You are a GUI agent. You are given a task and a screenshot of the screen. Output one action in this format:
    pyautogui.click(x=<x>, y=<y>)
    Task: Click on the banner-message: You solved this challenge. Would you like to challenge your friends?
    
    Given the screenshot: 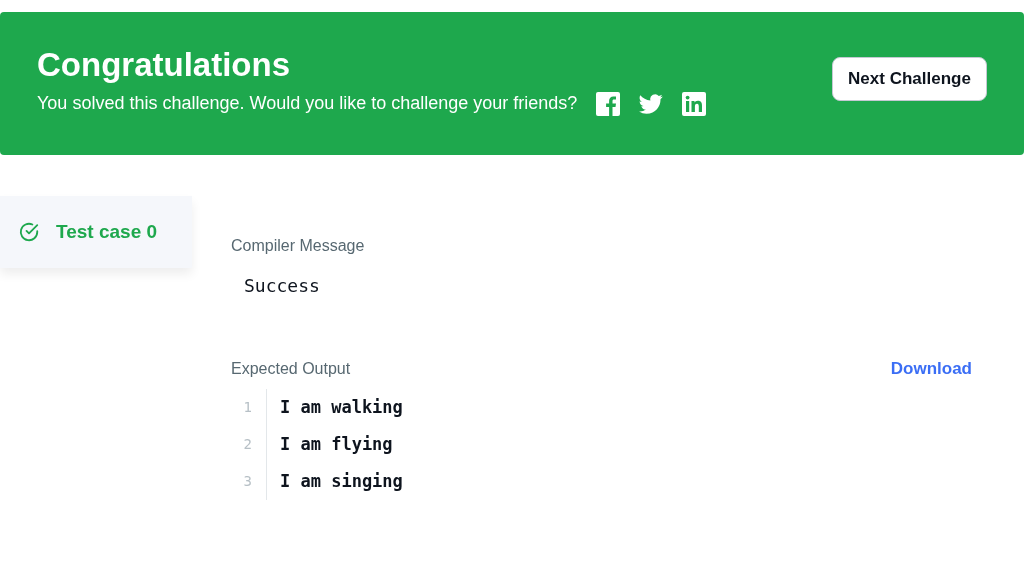 What is the action you would take?
    pyautogui.click(x=307, y=103)
    